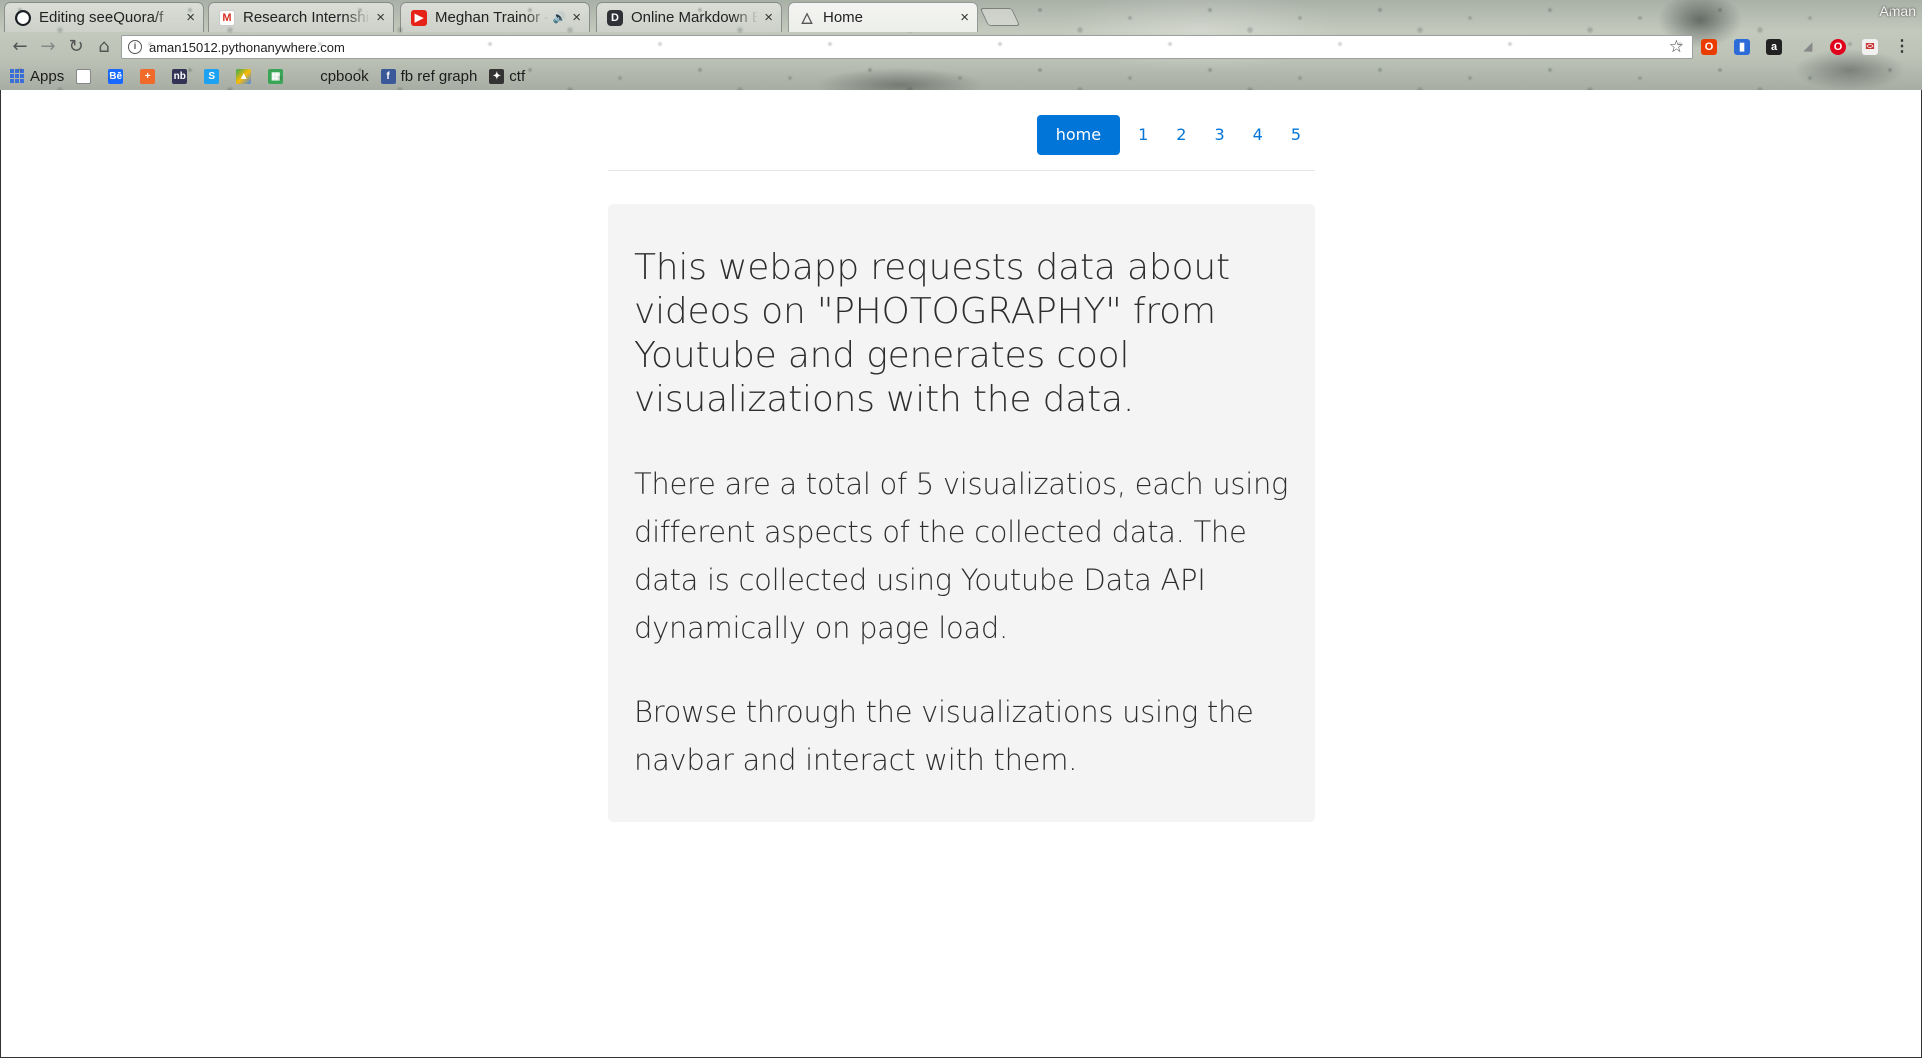 Image resolution: width=1922 pixels, height=1058 pixels. I want to click on bookmark-ctf: ✦ ctf, so click(507, 76).